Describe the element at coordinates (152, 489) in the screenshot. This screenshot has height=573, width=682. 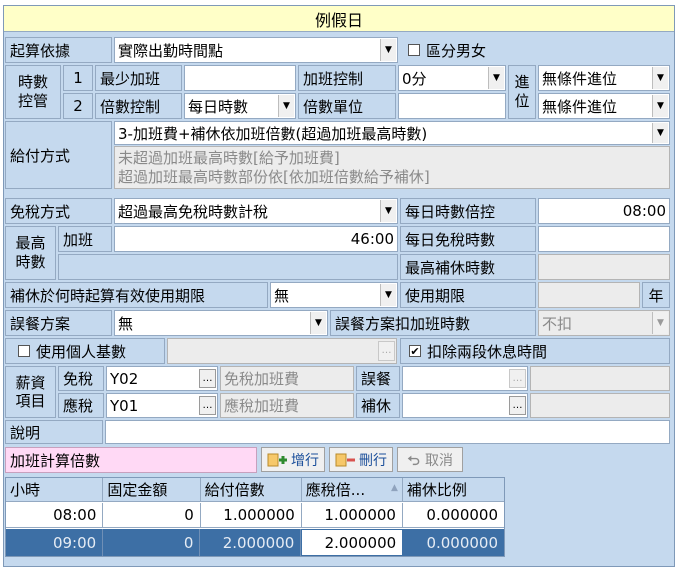
I see `col-header-fixed-amount: 固定金額` at that location.